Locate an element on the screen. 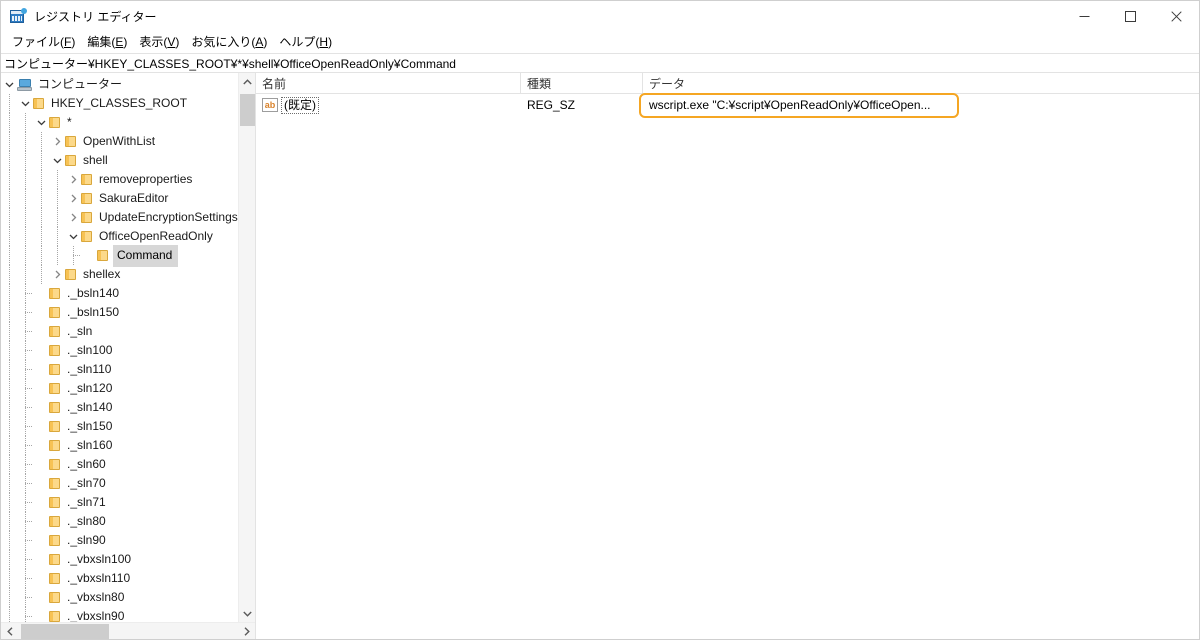 This screenshot has width=1200, height=640. tree-item-label: OpenWithList is located at coordinates (119, 141).